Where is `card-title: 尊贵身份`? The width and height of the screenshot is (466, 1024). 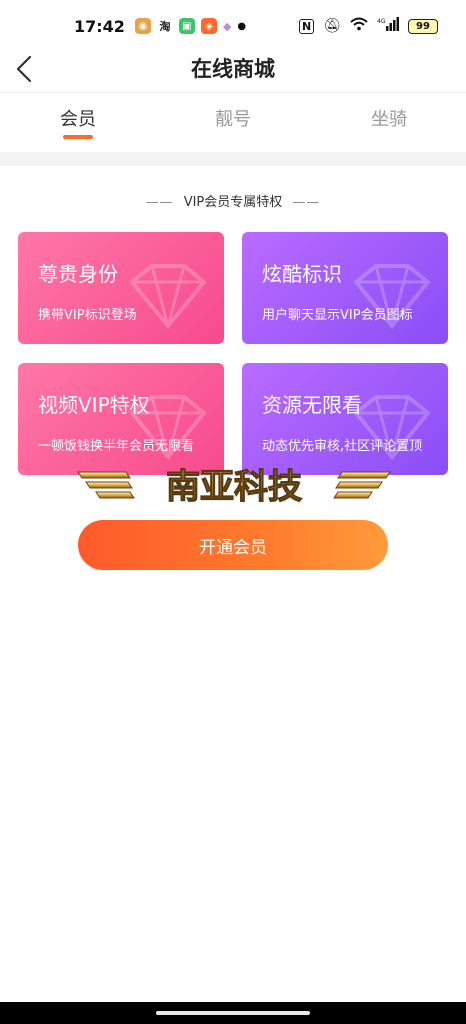
card-title: 尊贵身份 is located at coordinates (78, 274).